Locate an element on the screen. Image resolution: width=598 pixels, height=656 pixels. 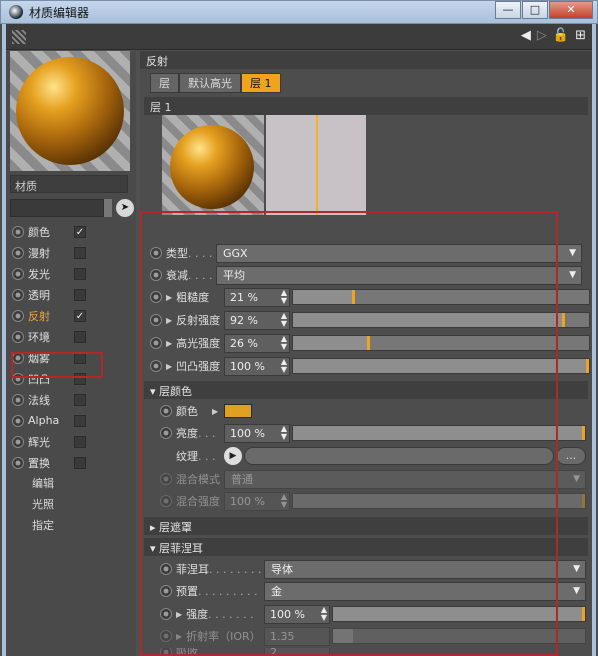
close-button: ✕ is located at coordinates (571, 10).